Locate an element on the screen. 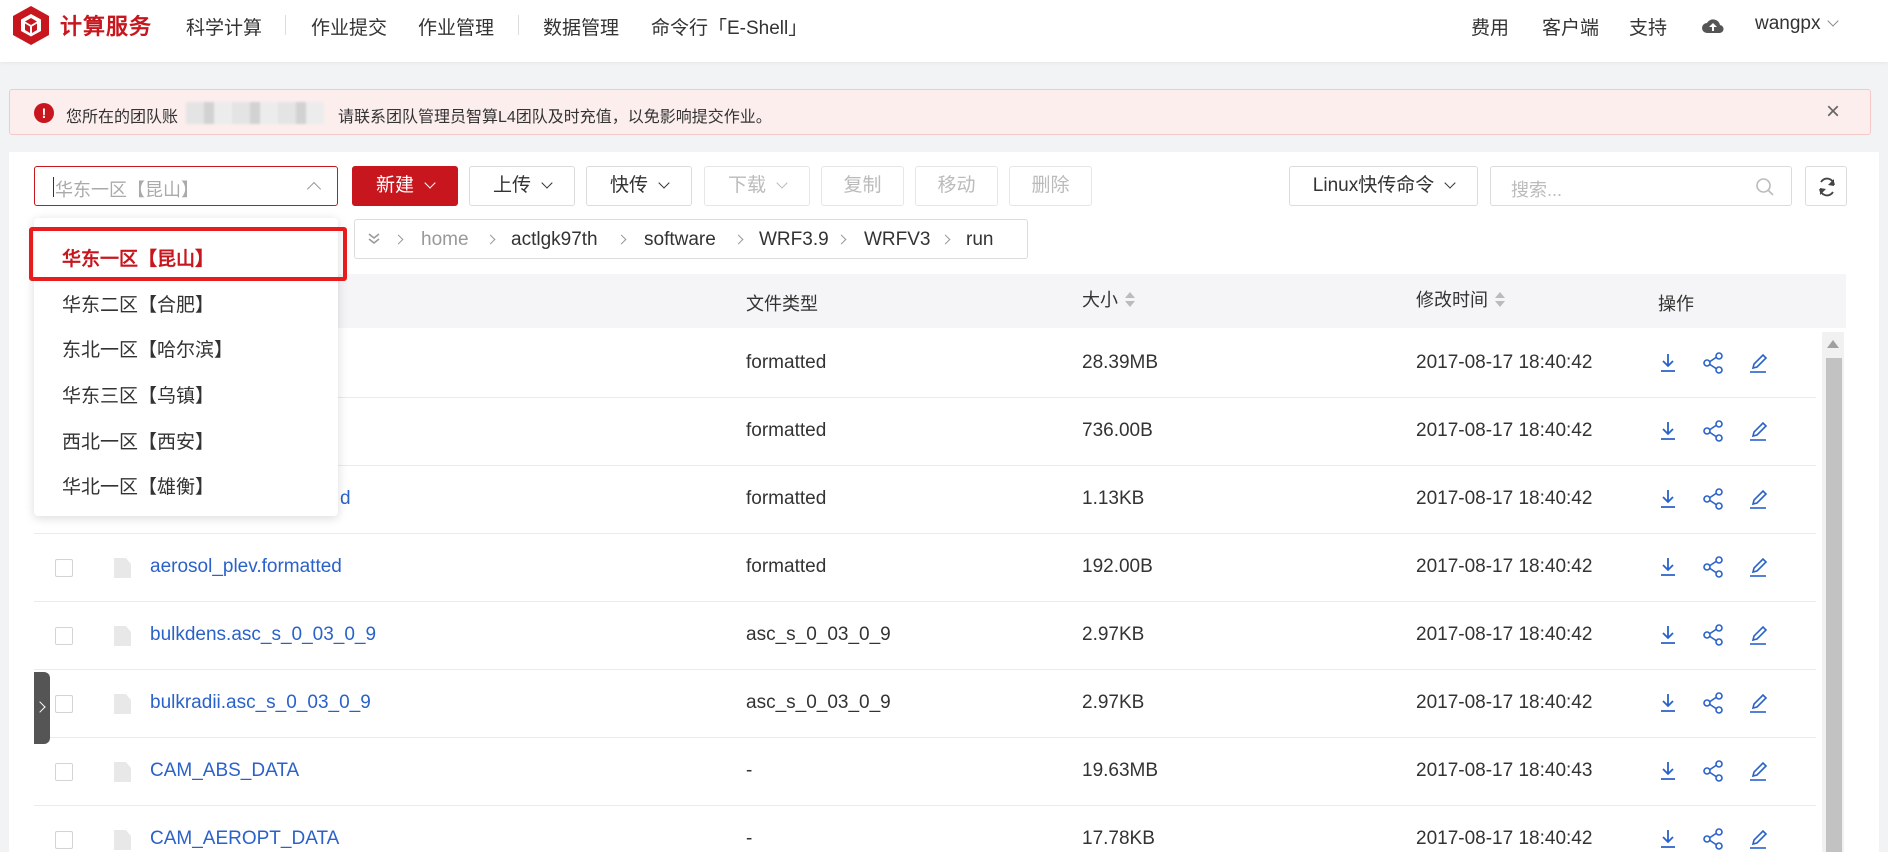 Image resolution: width=1888 pixels, height=852 pixels. file-name-link: CAM_ABS_DATA is located at coordinates (224, 771).